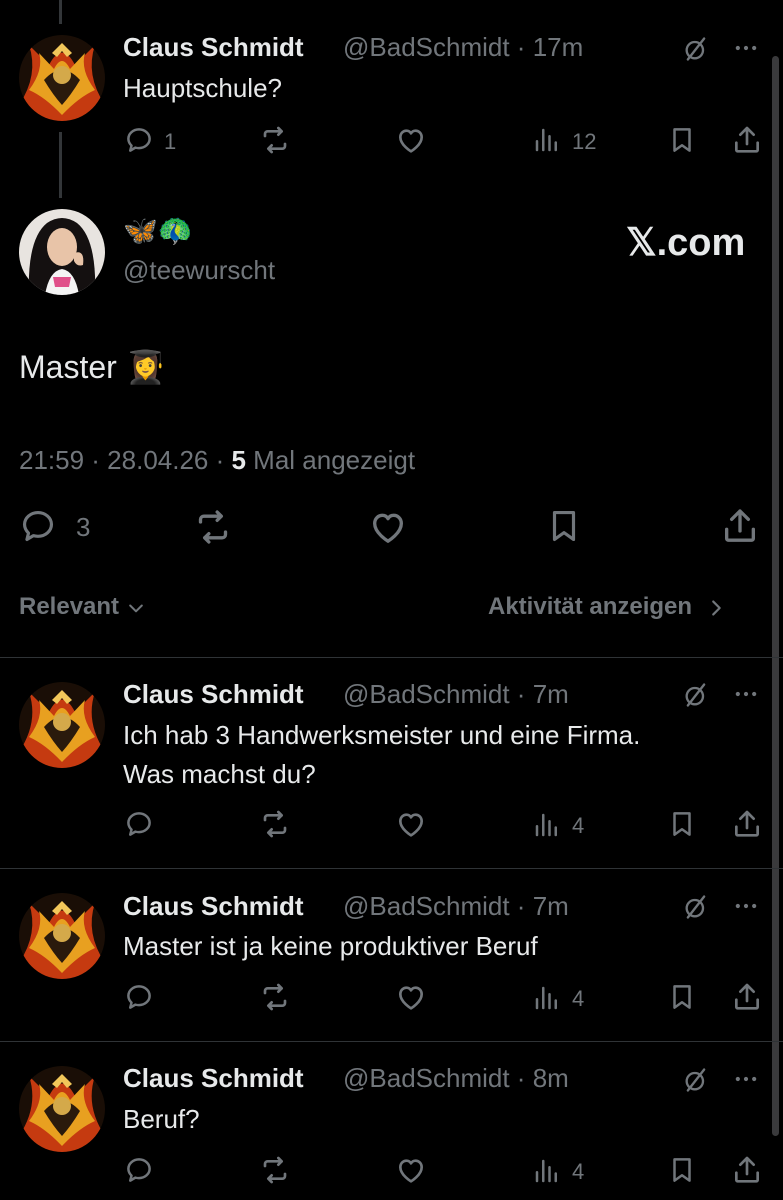 This screenshot has width=783, height=1200. Describe the element at coordinates (590, 606) in the screenshot. I see `activity-label: Aktivität anzeigen` at that location.